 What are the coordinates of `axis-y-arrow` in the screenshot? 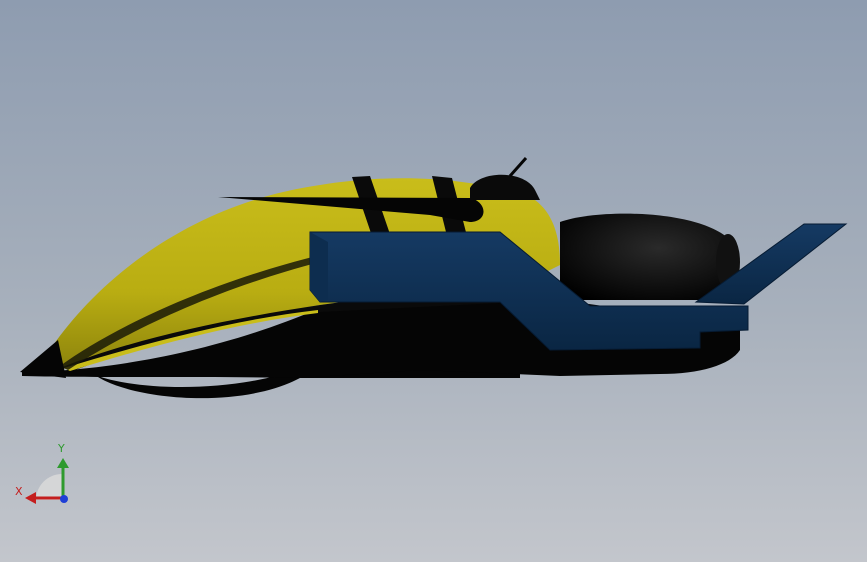 It's located at (63, 463).